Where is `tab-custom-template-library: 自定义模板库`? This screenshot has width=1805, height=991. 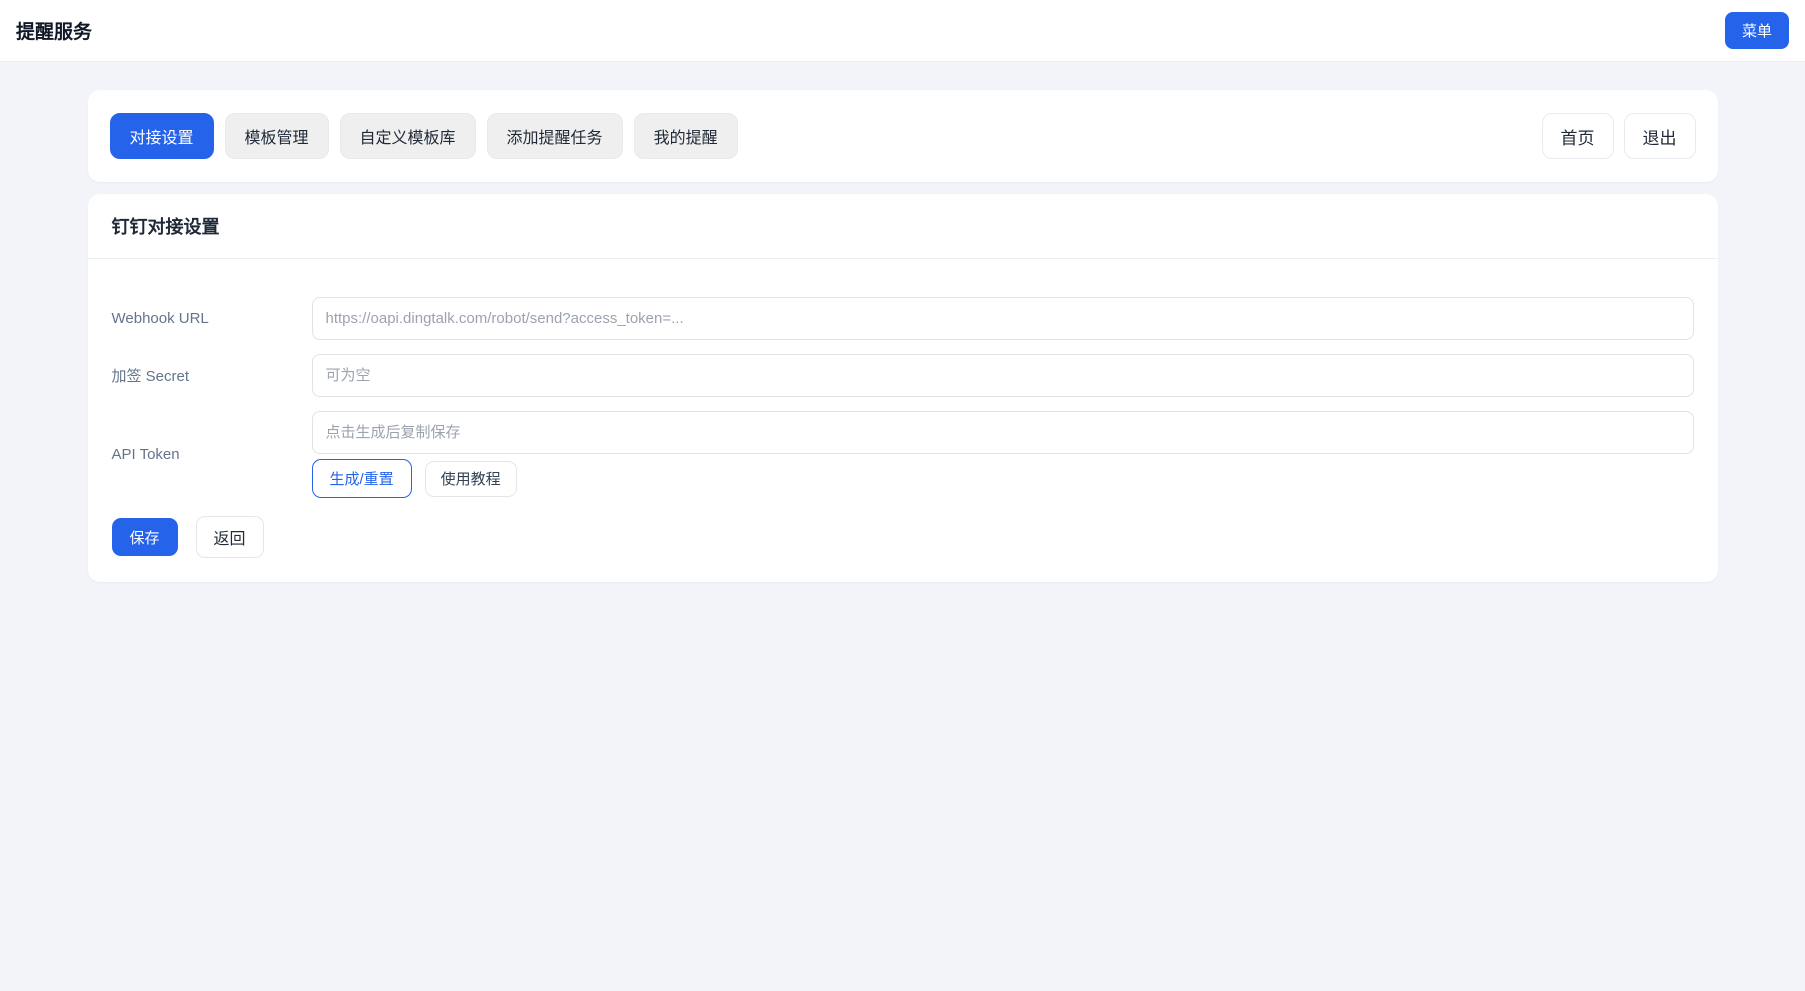 tab-custom-template-library: 自定义模板库 is located at coordinates (407, 136).